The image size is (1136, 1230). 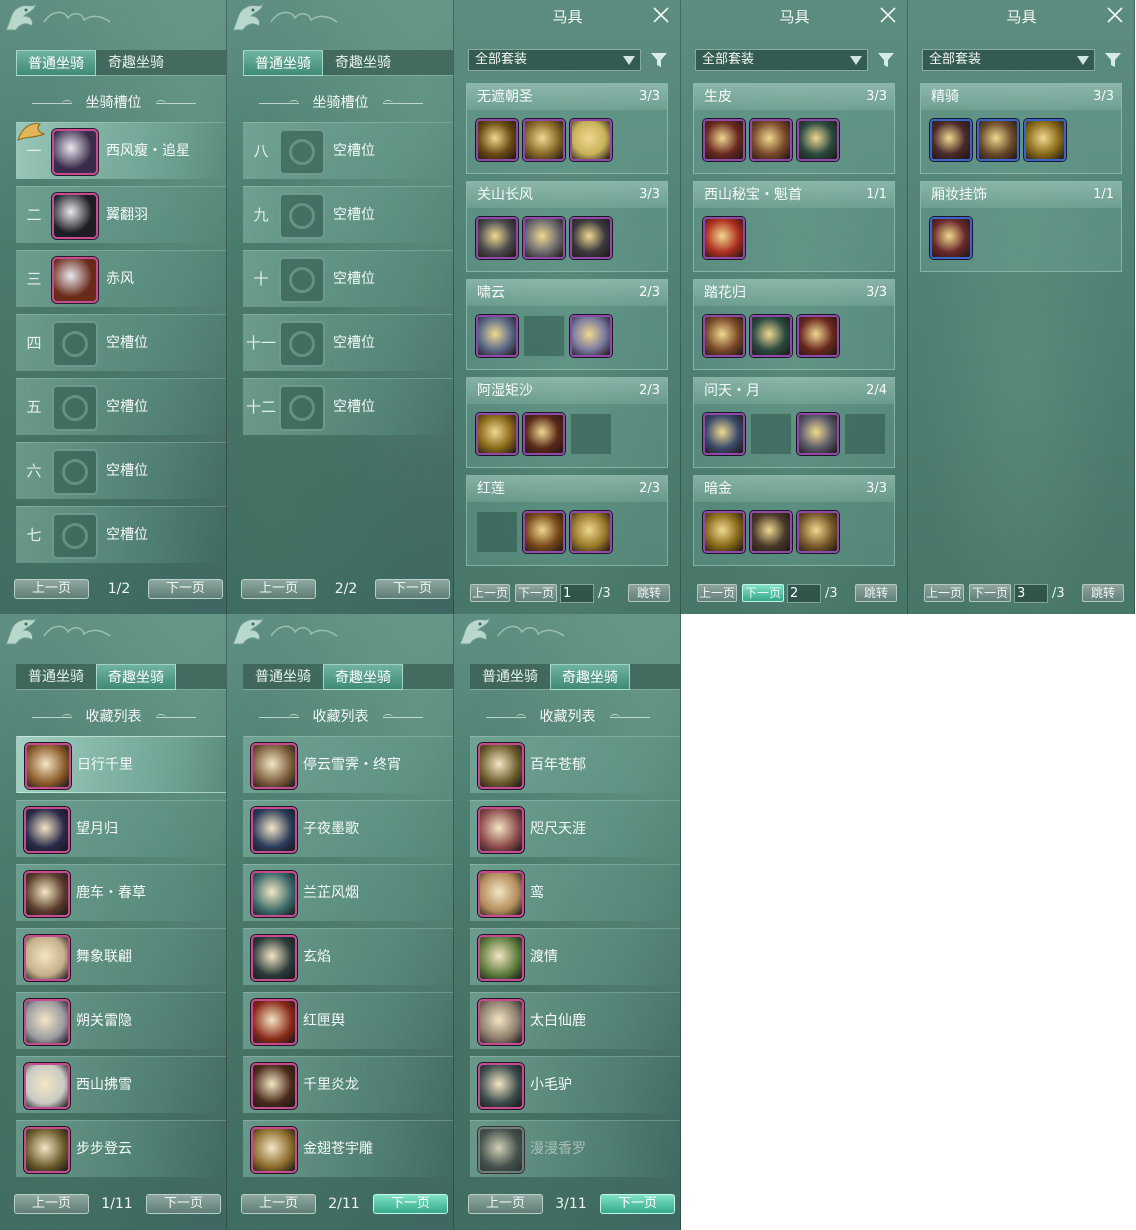 I want to click on gear-set-card: 阿湿矩沙 2/3, so click(x=567, y=422).